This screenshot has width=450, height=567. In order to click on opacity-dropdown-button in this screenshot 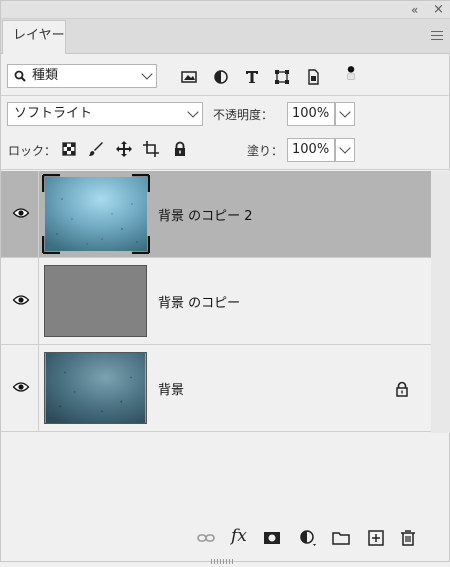, I will do `click(345, 114)`.